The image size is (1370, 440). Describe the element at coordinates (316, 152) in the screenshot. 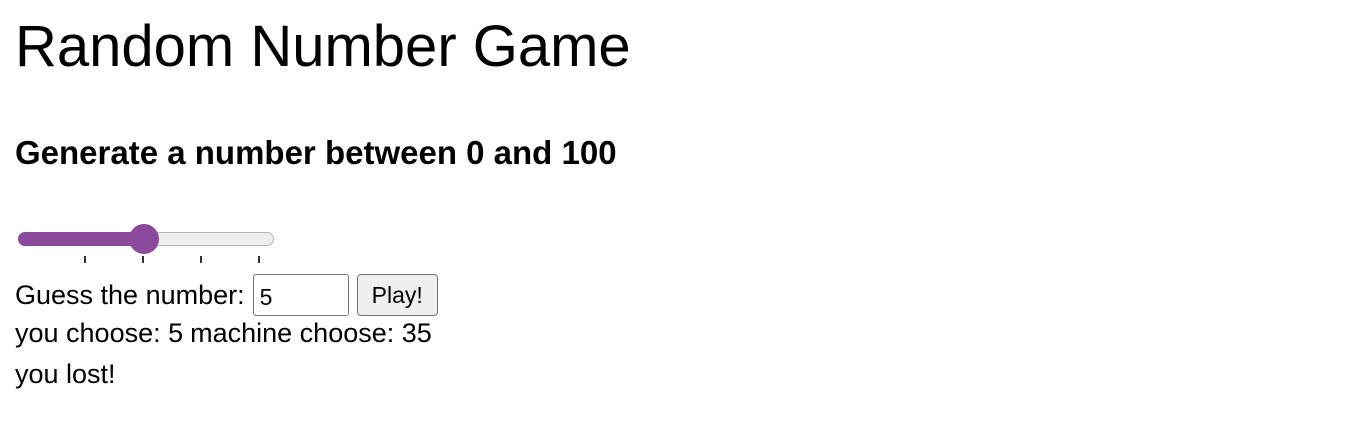

I see `page-subtitle: Generate a number between 0 and 100` at that location.